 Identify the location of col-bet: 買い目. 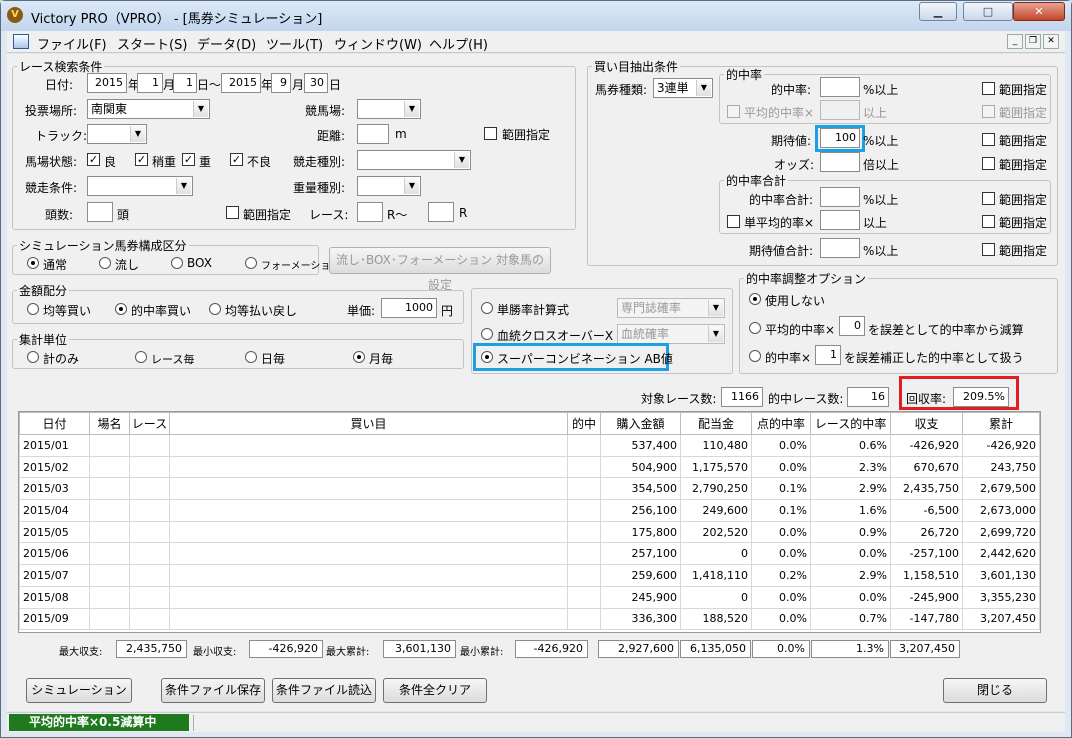
(368, 423).